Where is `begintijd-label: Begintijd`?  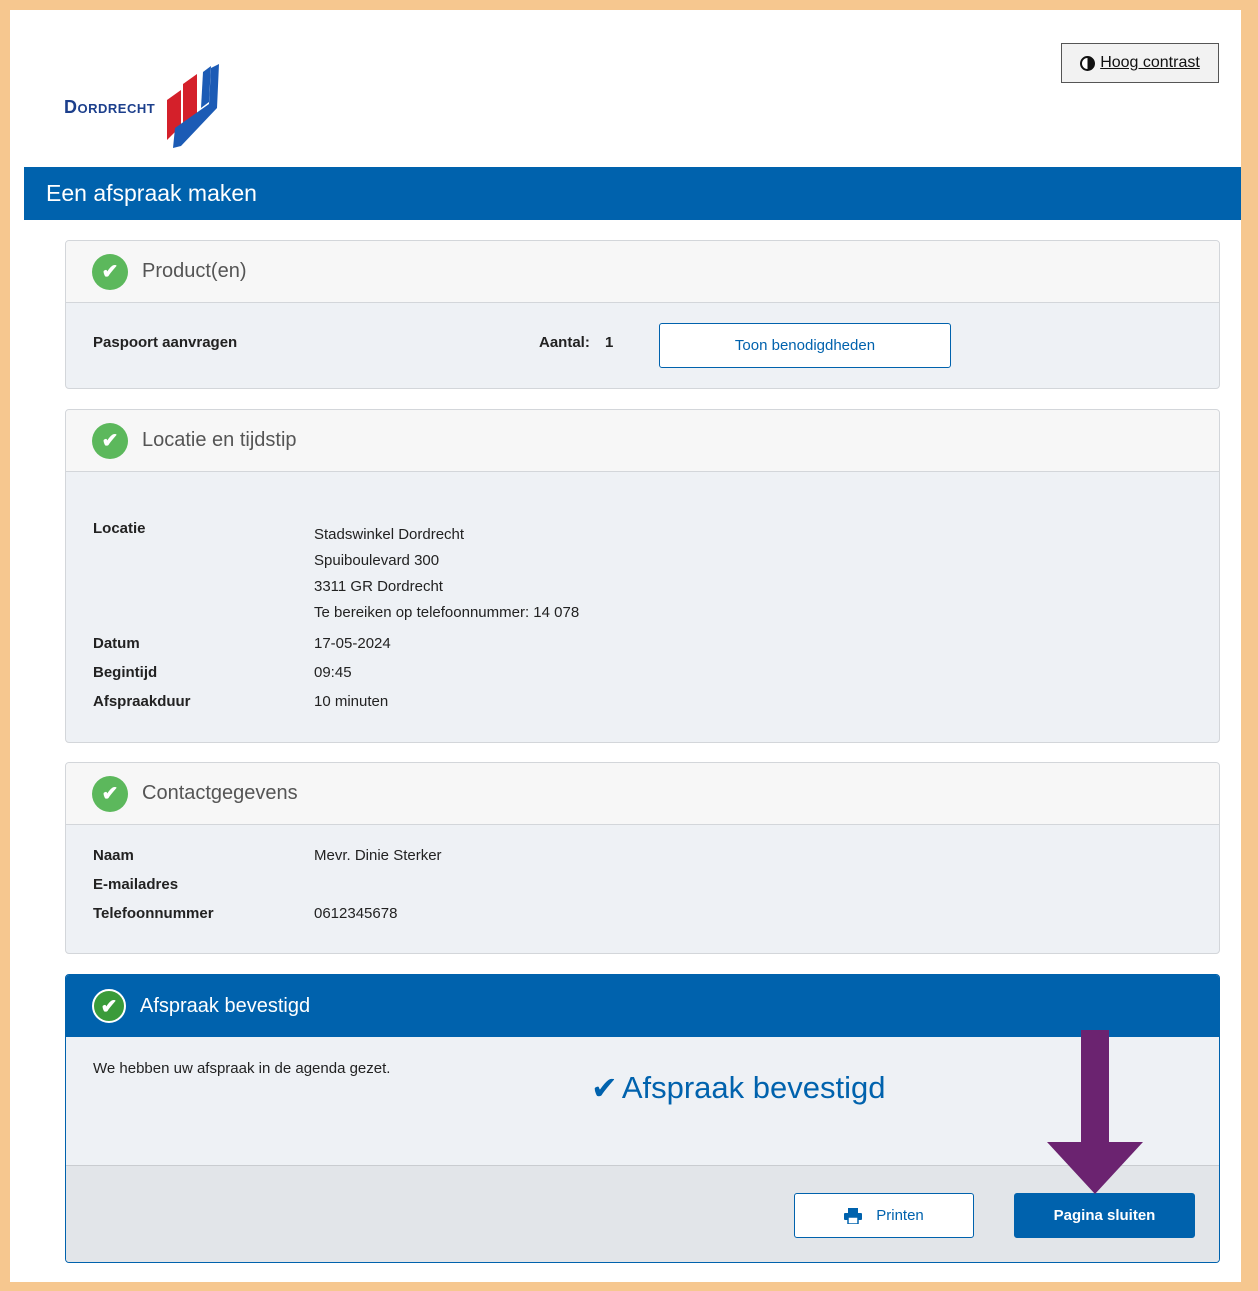
begintijd-label: Begintijd is located at coordinates (125, 672).